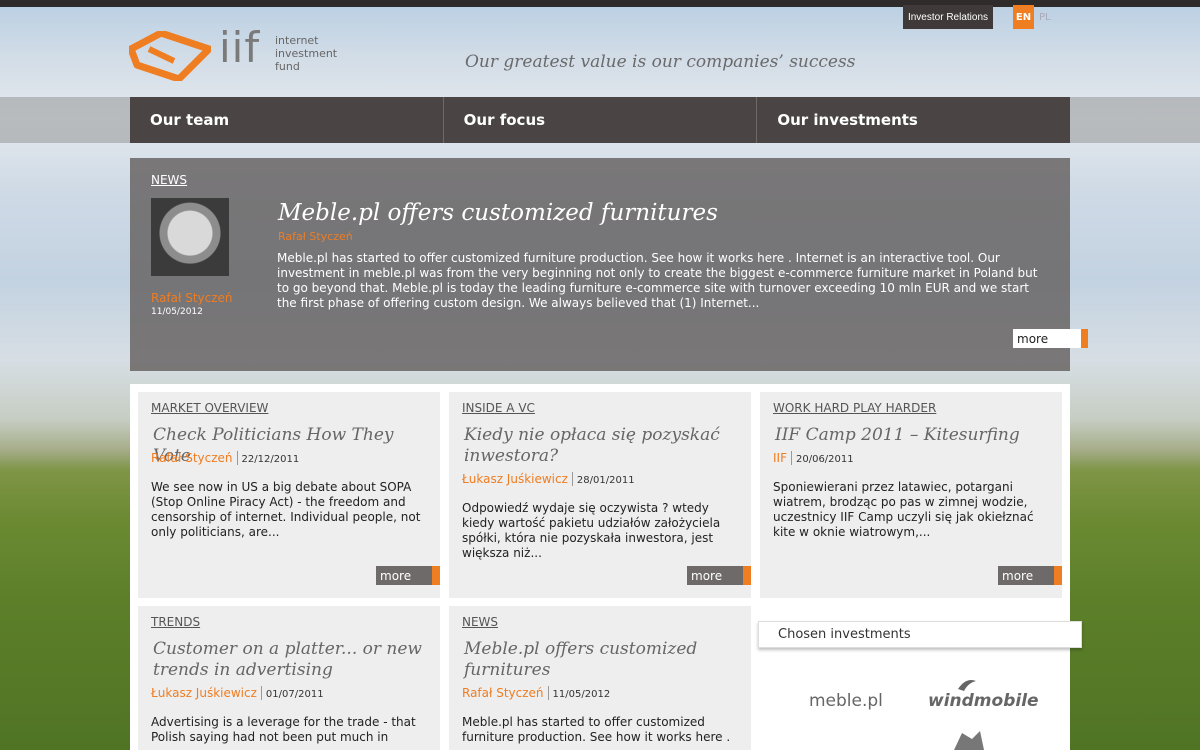 This screenshot has width=1200, height=750. I want to click on meble-logo: meble.pl, so click(846, 701).